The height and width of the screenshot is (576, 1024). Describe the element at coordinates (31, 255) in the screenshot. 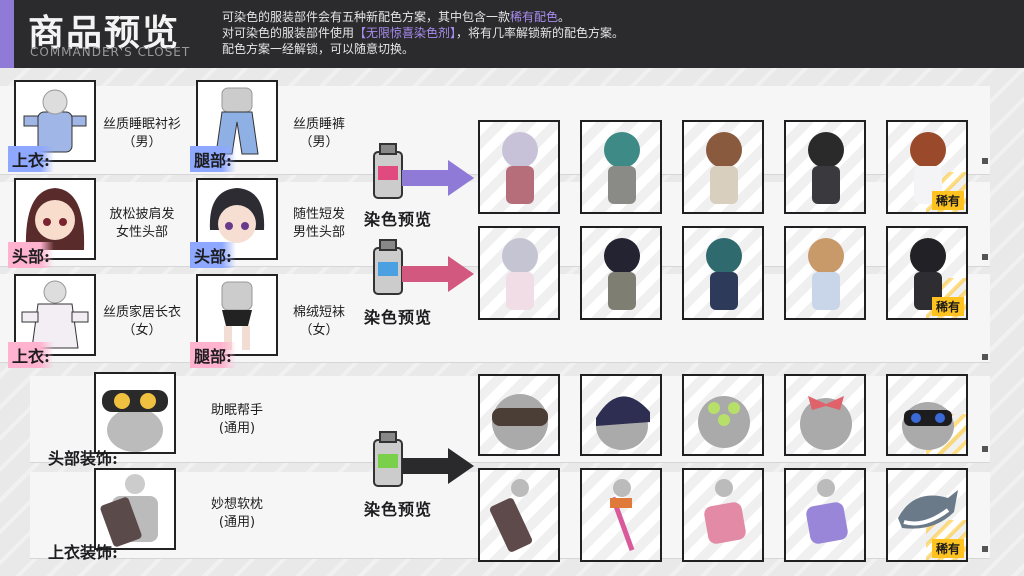

I see `tag-head-1: 头部:` at that location.